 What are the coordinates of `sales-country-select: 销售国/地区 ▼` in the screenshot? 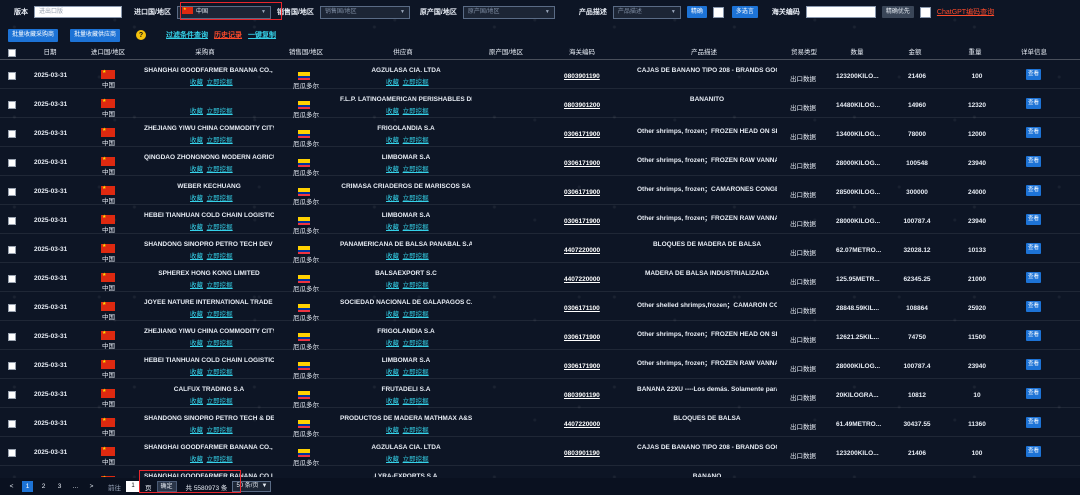 It's located at (364, 12).